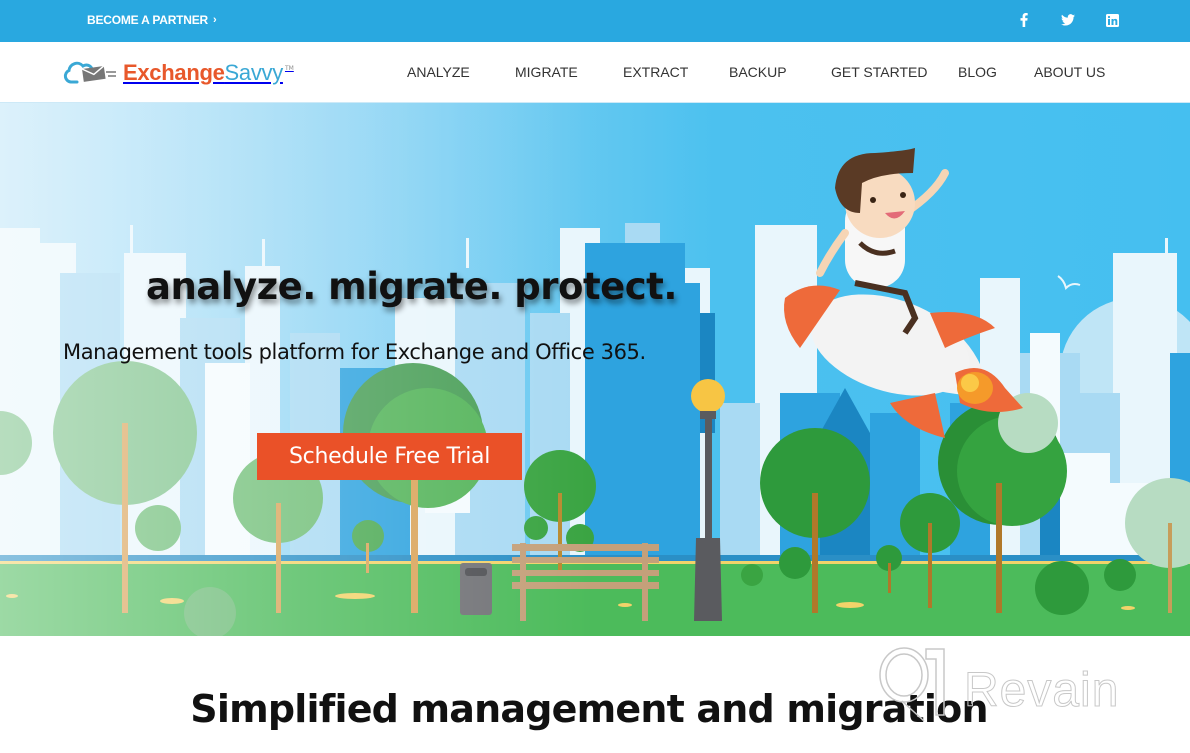  Describe the element at coordinates (411, 286) in the screenshot. I see `hero-title: analyze. migrate. protect.` at that location.